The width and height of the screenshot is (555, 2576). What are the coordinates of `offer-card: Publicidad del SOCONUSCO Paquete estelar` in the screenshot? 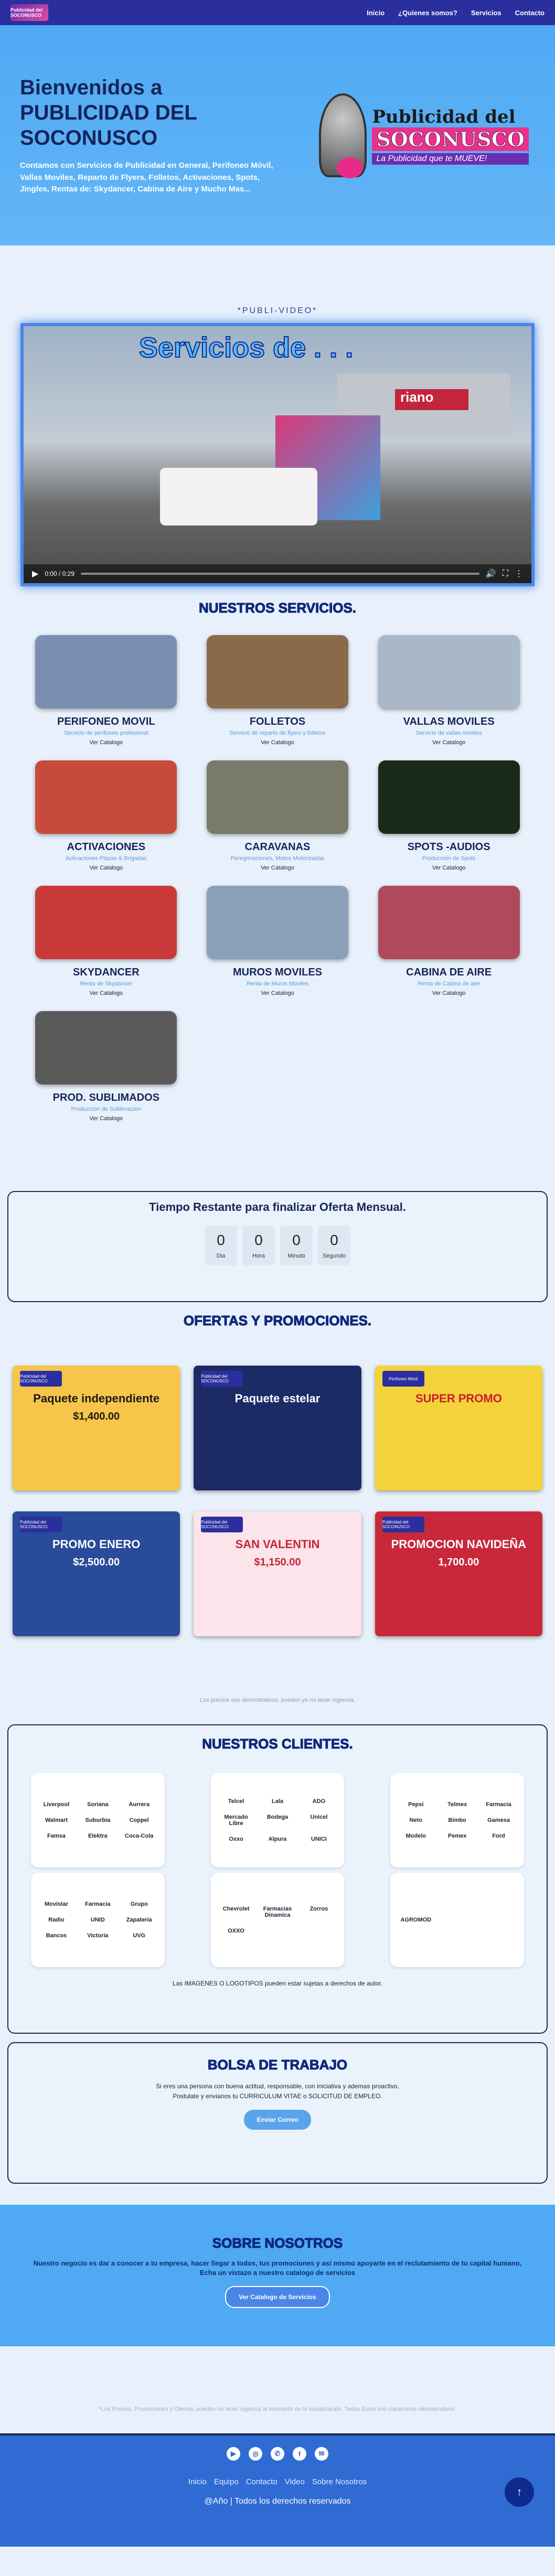 It's located at (277, 1428).